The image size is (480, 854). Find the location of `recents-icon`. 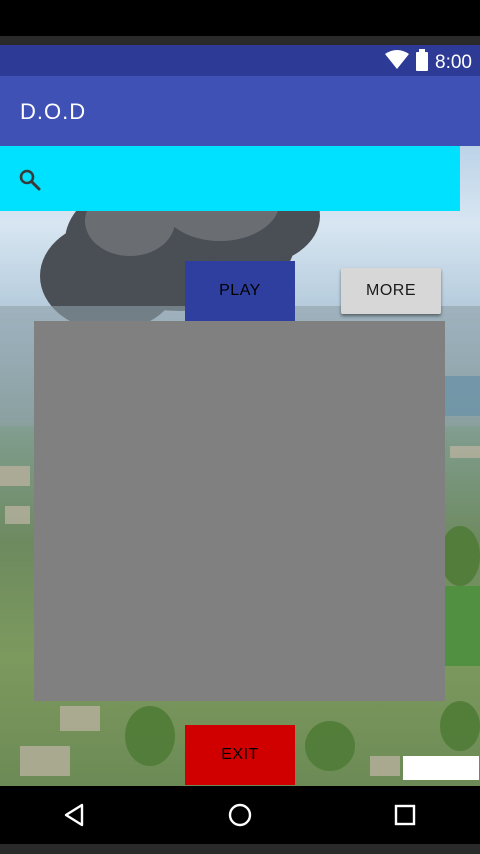

recents-icon is located at coordinates (405, 815).